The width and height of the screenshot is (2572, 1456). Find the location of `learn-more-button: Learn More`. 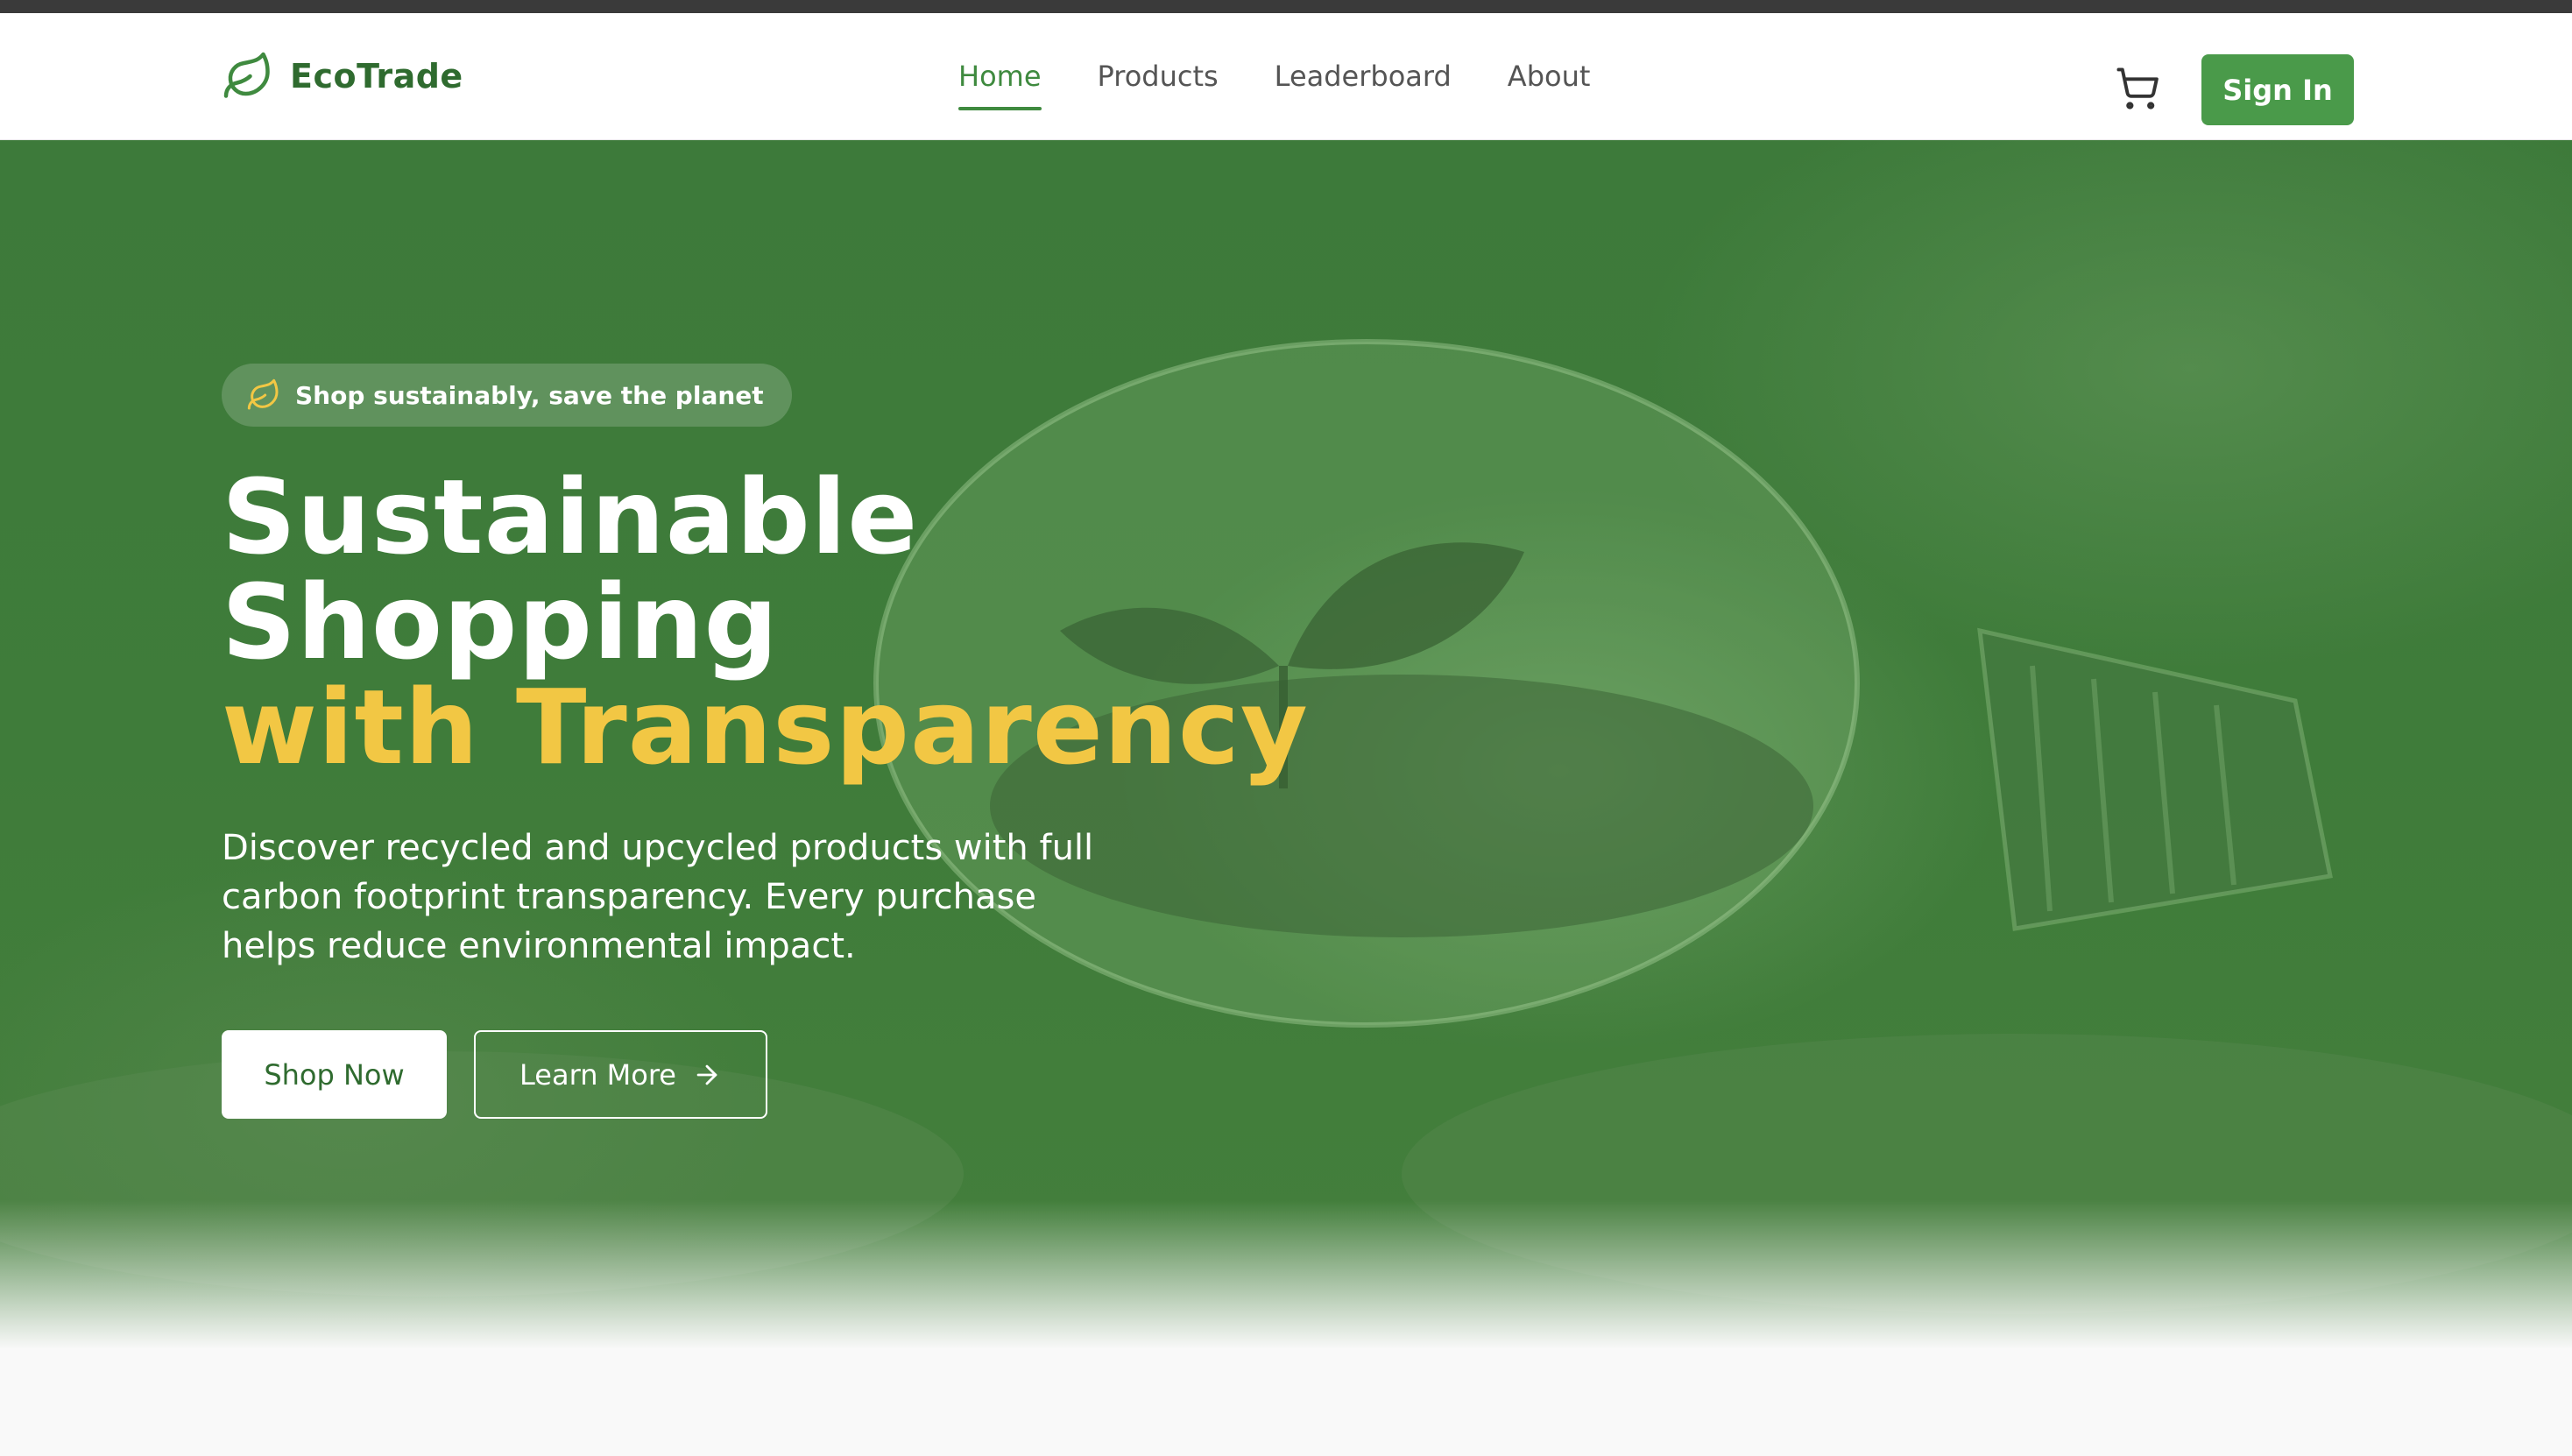

learn-more-button: Learn More is located at coordinates (620, 1074).